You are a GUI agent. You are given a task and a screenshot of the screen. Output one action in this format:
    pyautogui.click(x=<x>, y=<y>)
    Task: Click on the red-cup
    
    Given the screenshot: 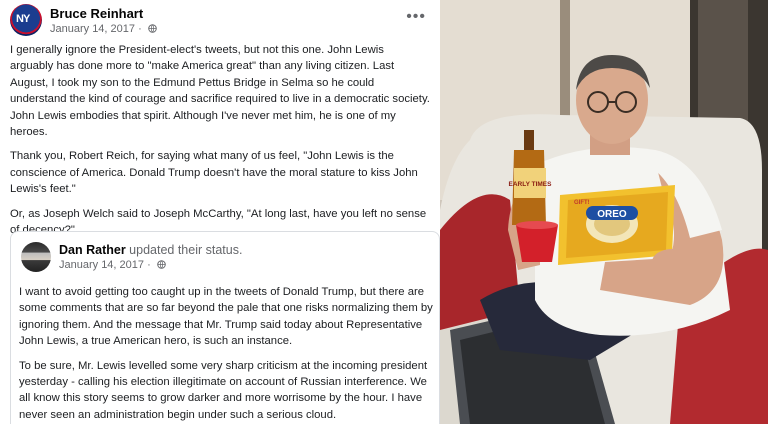 What is the action you would take?
    pyautogui.click(x=537, y=243)
    